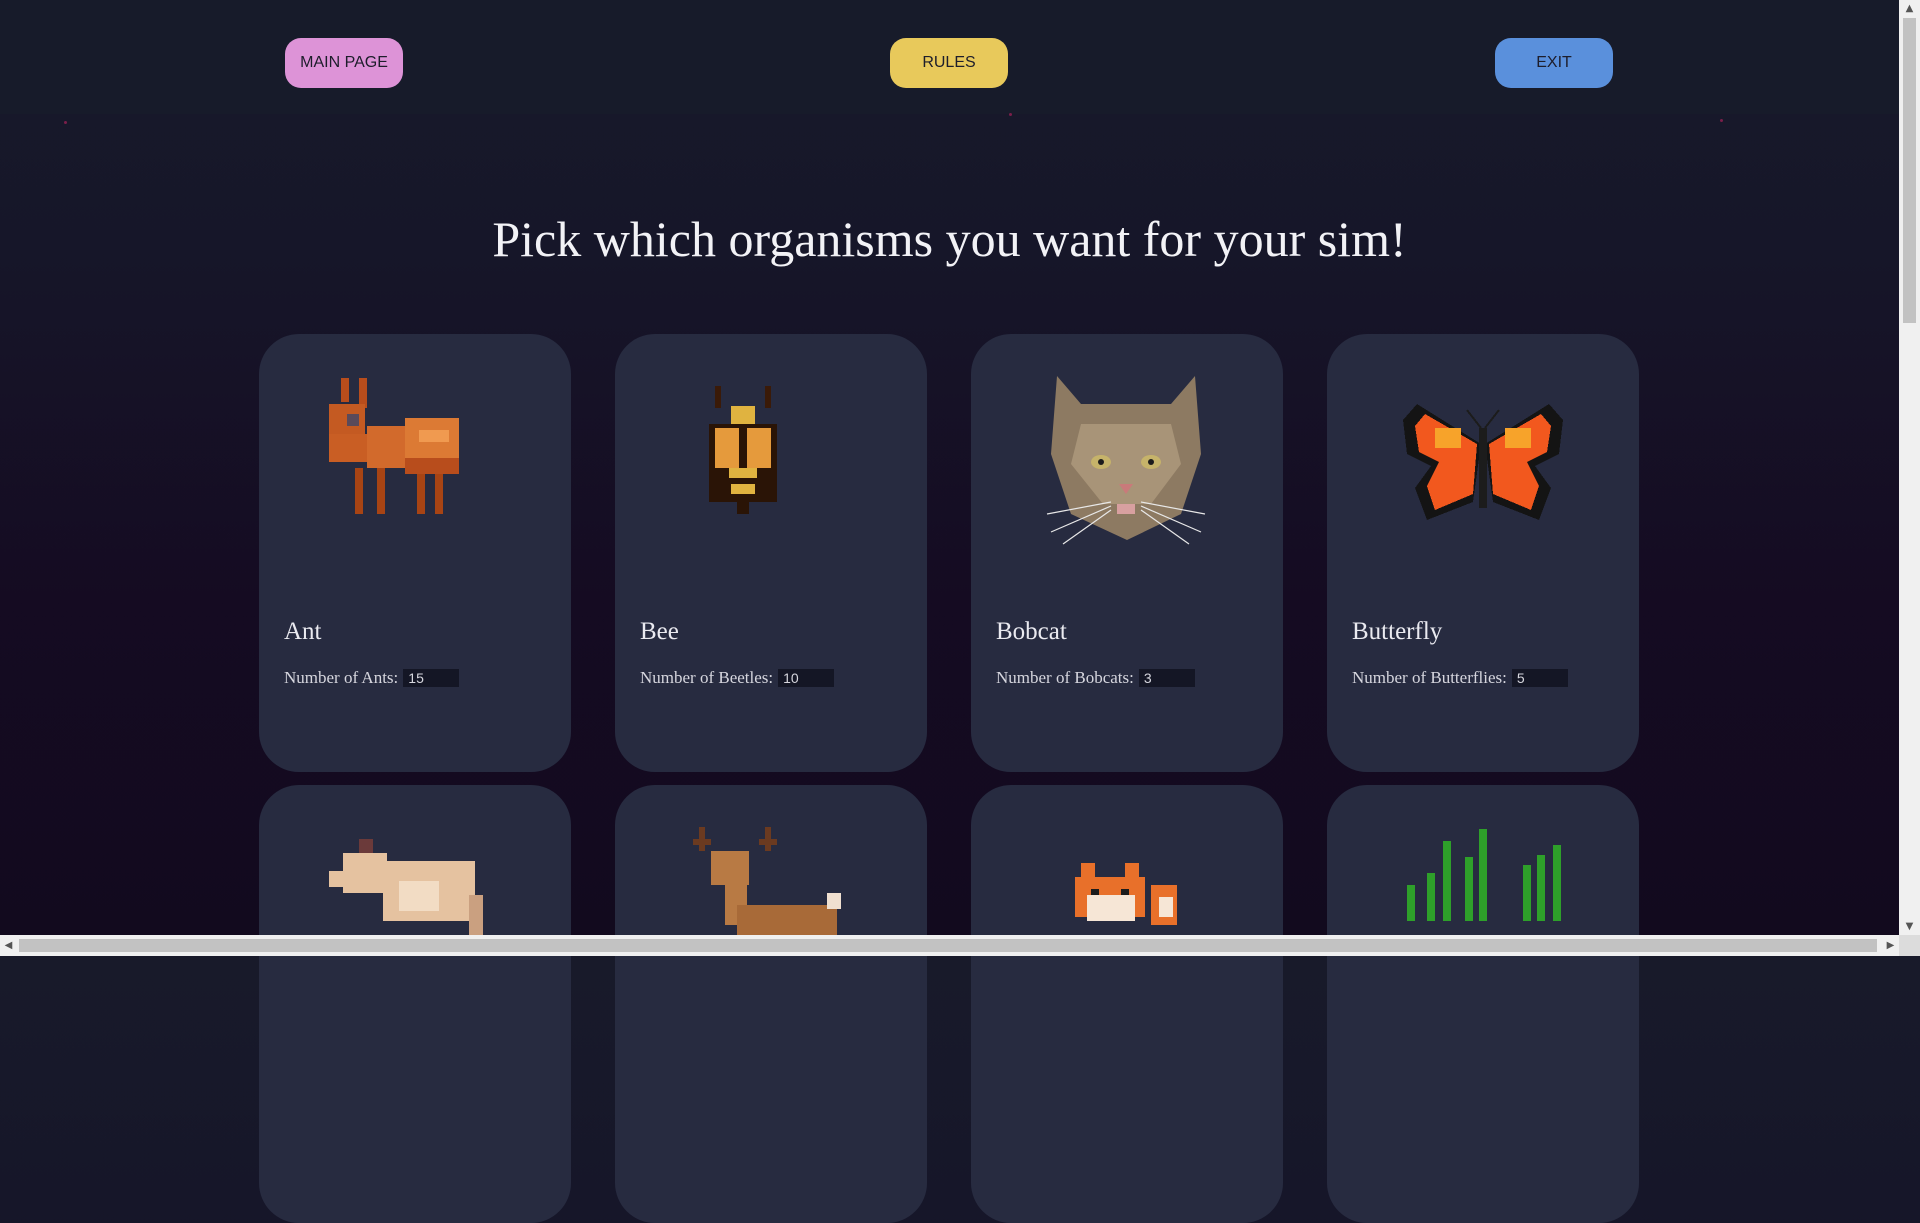 The height and width of the screenshot is (1223, 1920). I want to click on organism-card-ant: Ant Number of Ants: 15, so click(415, 553).